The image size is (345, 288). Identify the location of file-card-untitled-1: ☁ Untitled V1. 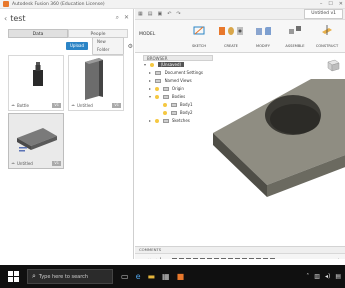
(96, 83).